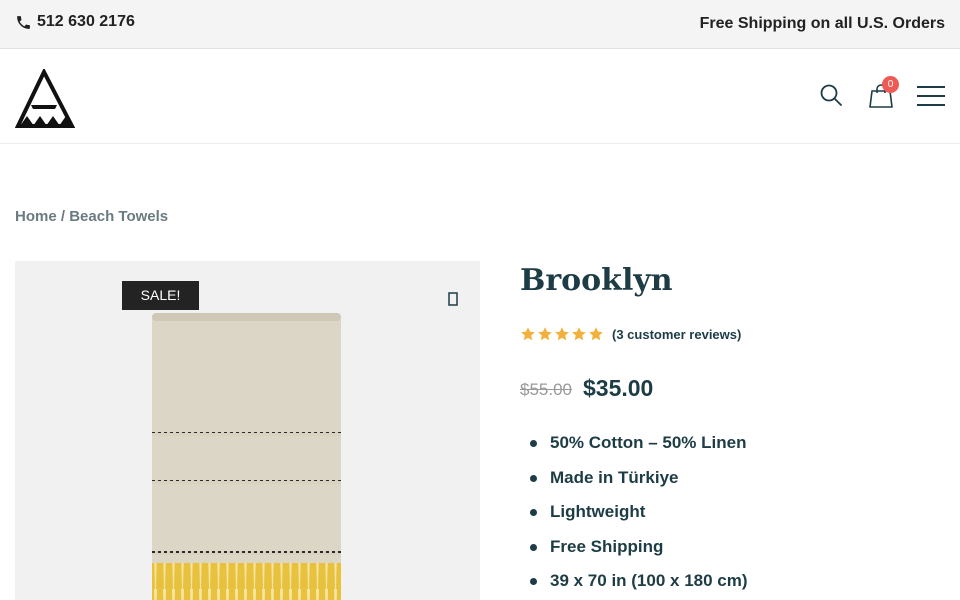  I want to click on zoom-icon, so click(453, 299).